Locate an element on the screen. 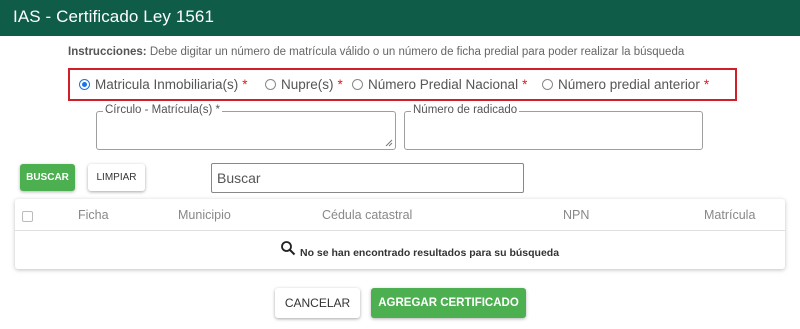  search-field is located at coordinates (367, 178).